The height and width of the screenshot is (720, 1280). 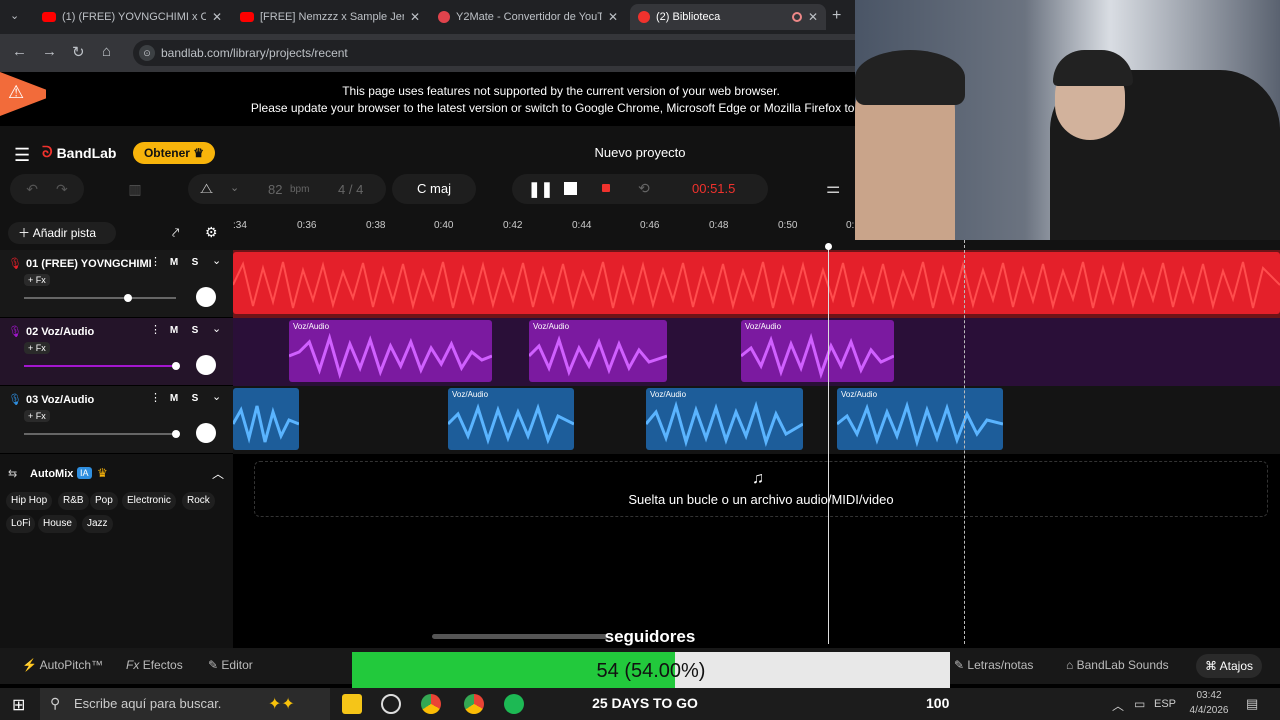 What do you see at coordinates (60, 400) in the screenshot?
I see `track-name: 03 Voz/Audio` at bounding box center [60, 400].